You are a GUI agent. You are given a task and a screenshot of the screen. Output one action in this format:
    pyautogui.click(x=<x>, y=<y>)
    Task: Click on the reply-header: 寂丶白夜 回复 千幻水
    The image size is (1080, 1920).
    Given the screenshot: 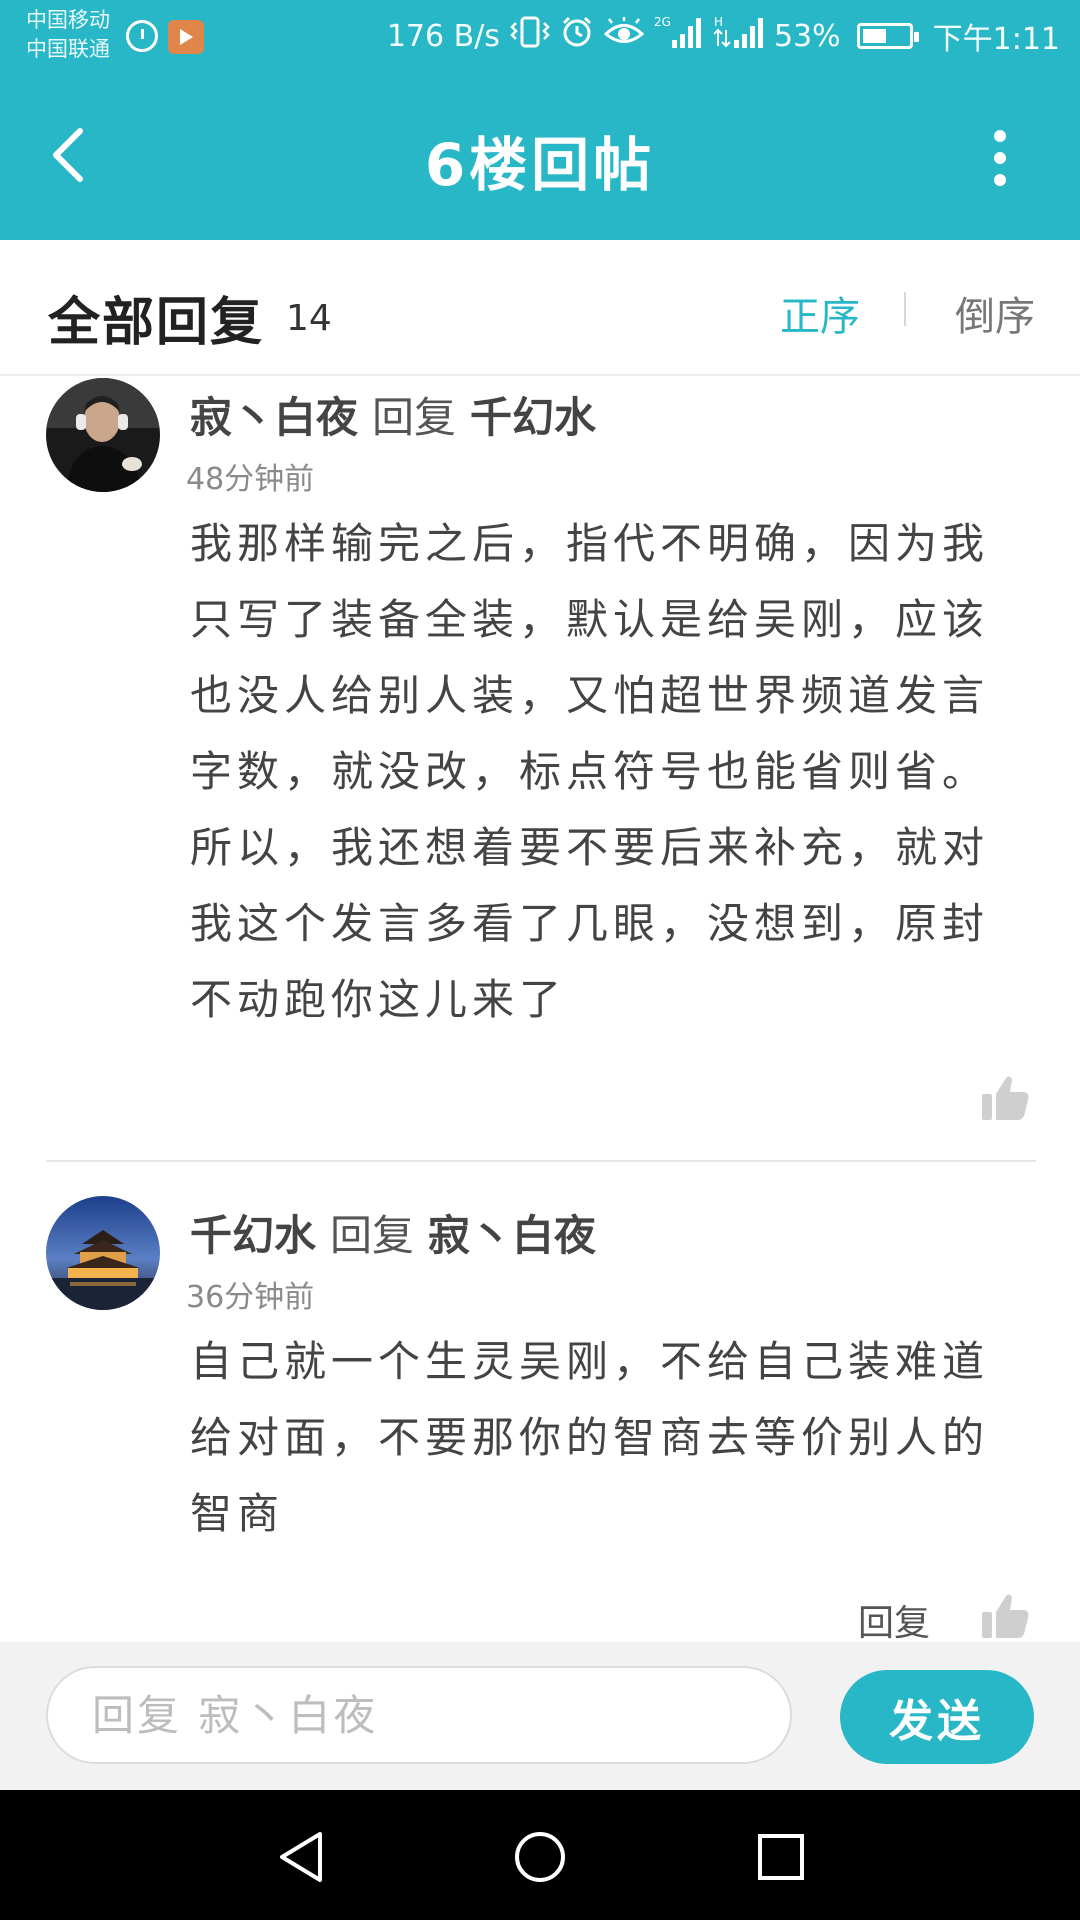 What is the action you would take?
    pyautogui.click(x=393, y=414)
    